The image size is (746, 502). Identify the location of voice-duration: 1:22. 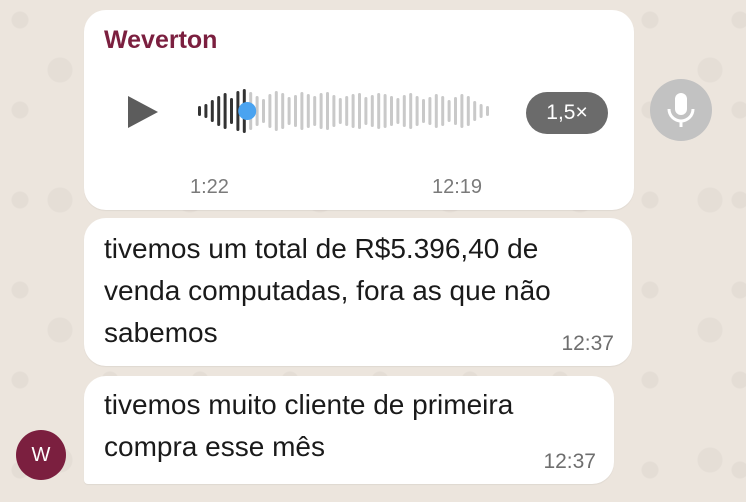
(209, 187).